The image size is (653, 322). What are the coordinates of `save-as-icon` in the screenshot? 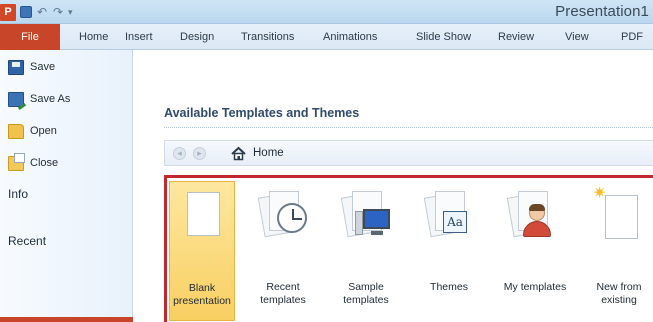 It's located at (16, 99).